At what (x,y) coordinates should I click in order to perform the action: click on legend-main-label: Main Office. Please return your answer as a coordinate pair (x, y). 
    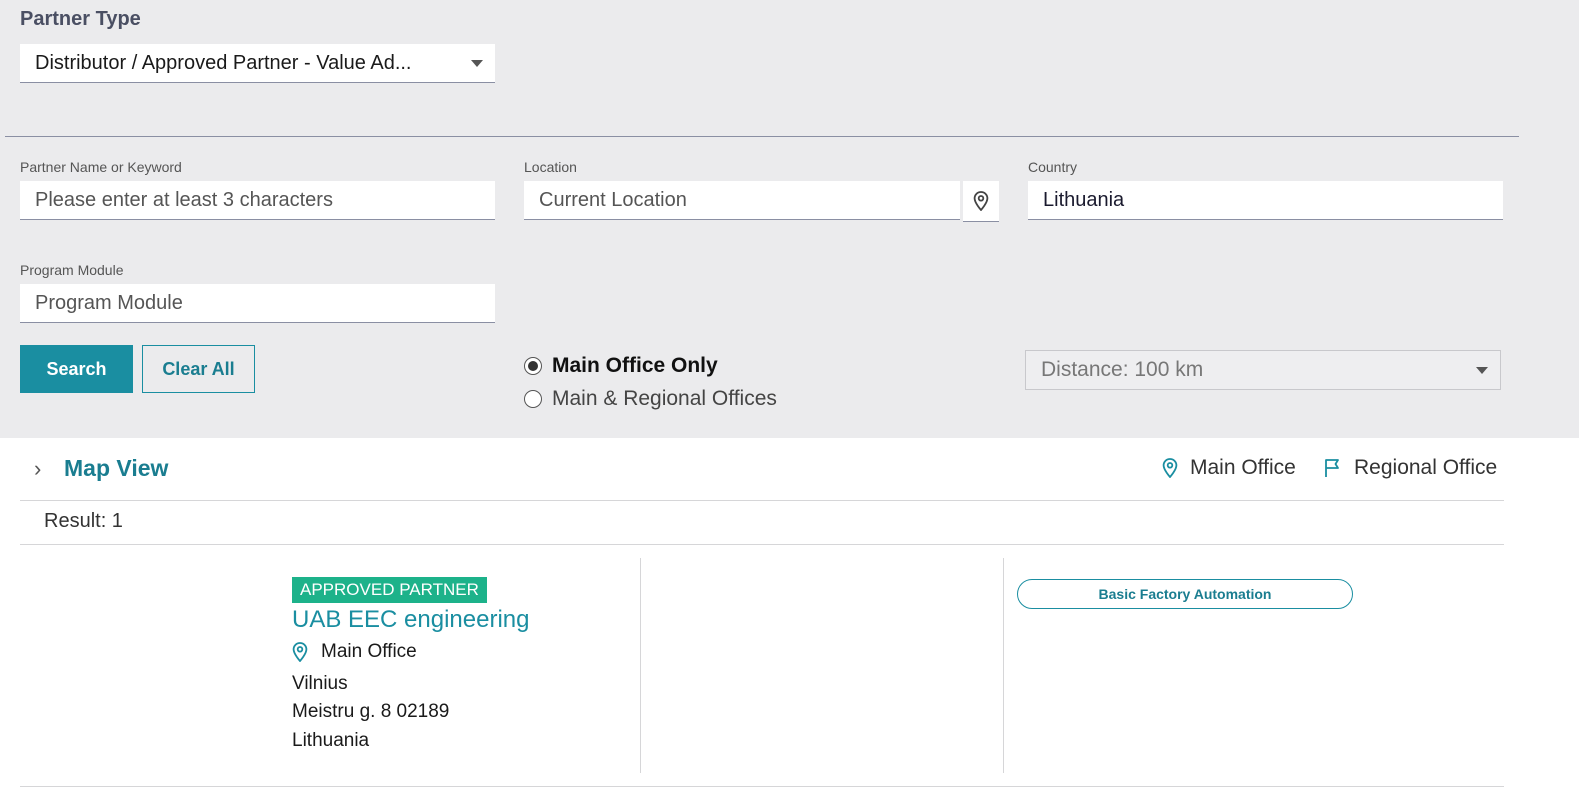
    Looking at the image, I should click on (1243, 467).